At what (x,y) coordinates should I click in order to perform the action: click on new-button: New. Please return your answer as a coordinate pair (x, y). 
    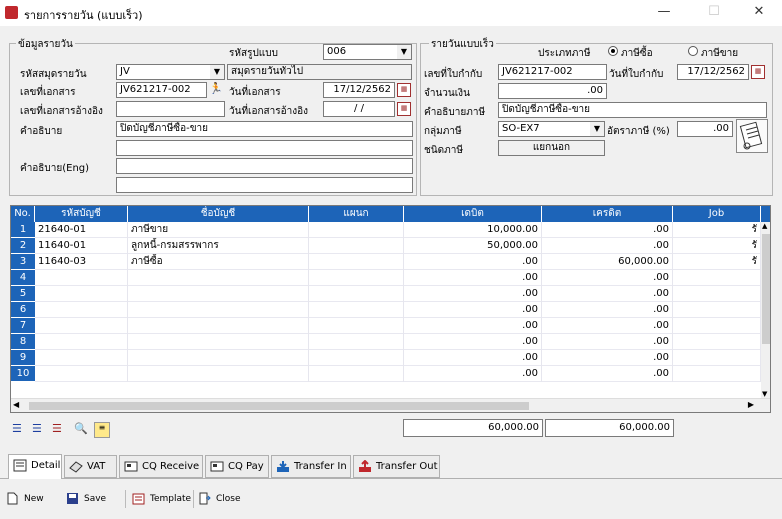
    Looking at the image, I should click on (29, 499).